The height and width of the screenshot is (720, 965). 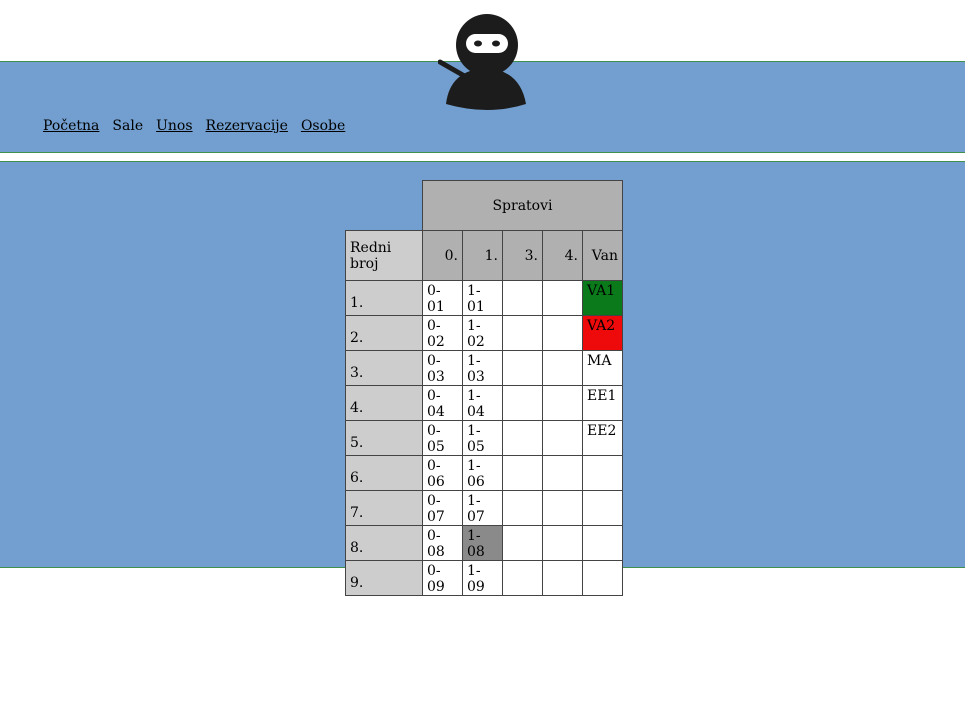 I want to click on table-row: 4. 0-04 1-04 EE1, so click(x=484, y=403).